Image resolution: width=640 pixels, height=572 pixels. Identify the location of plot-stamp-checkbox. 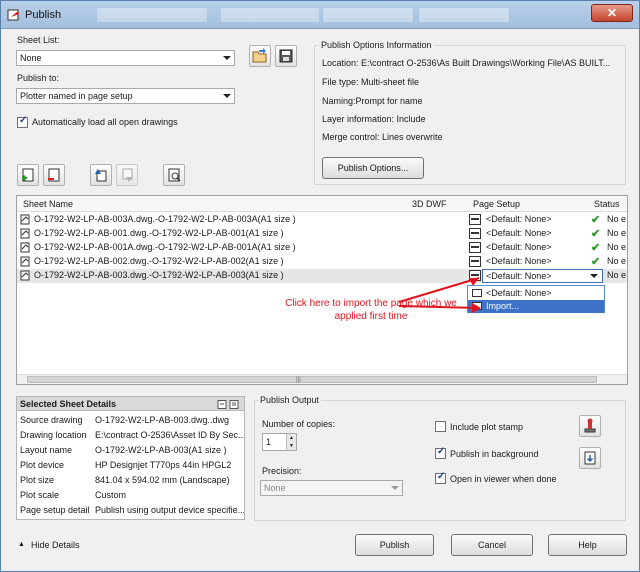
(440, 426).